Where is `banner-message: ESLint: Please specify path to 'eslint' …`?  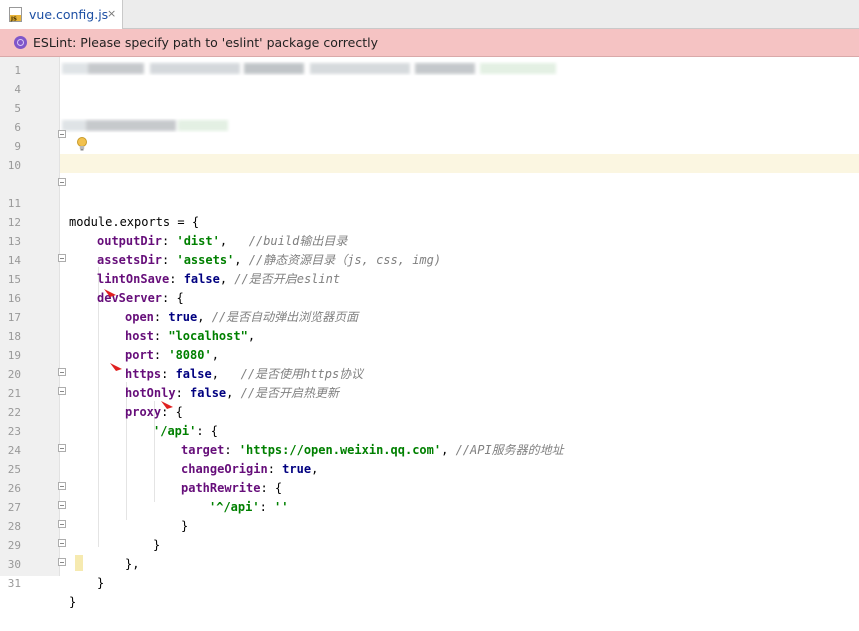
banner-message: ESLint: Please specify path to 'eslint' … is located at coordinates (205, 42).